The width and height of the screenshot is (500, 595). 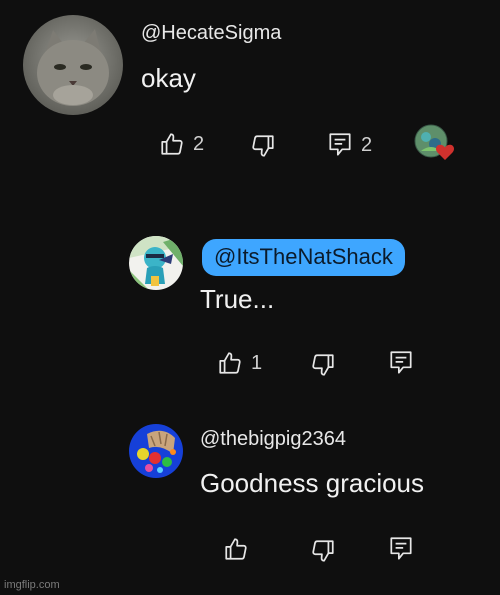 I want to click on like-count: 2, so click(x=199, y=143).